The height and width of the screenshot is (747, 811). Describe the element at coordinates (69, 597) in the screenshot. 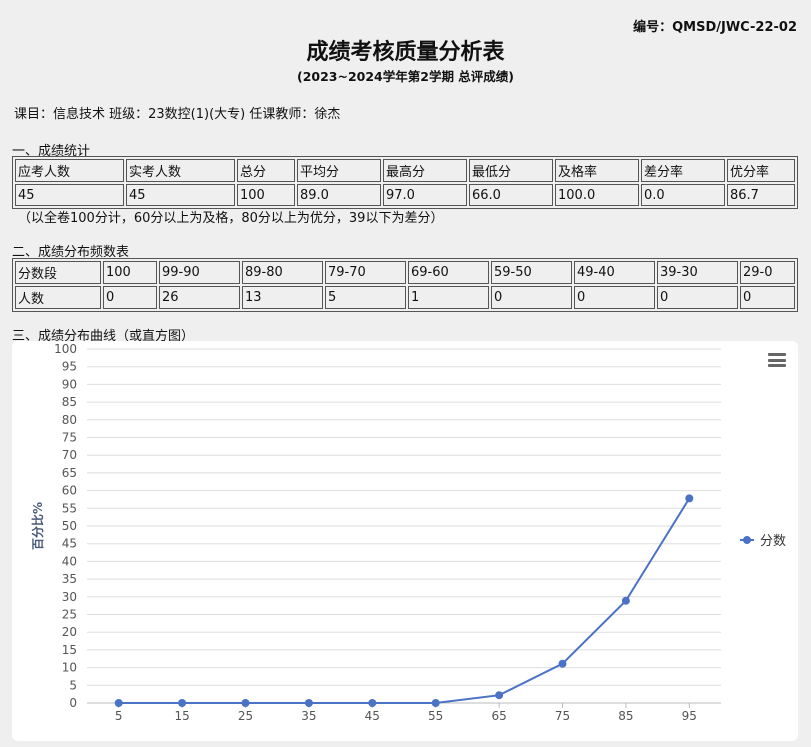

I see `y-tick-label: 30` at that location.